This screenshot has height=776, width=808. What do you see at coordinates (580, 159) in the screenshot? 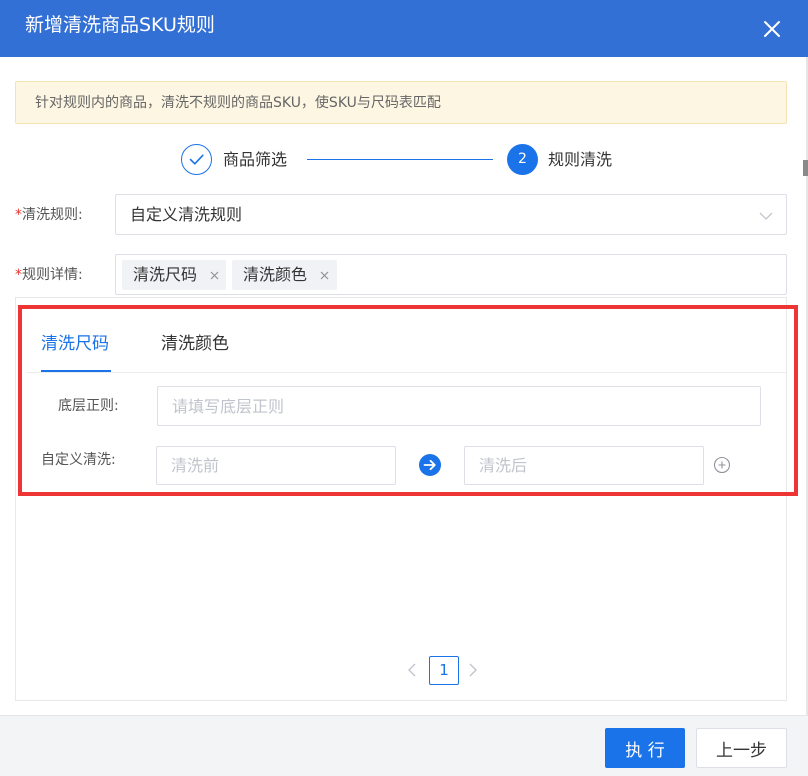
I see `step-2-label: 规则清洗` at bounding box center [580, 159].